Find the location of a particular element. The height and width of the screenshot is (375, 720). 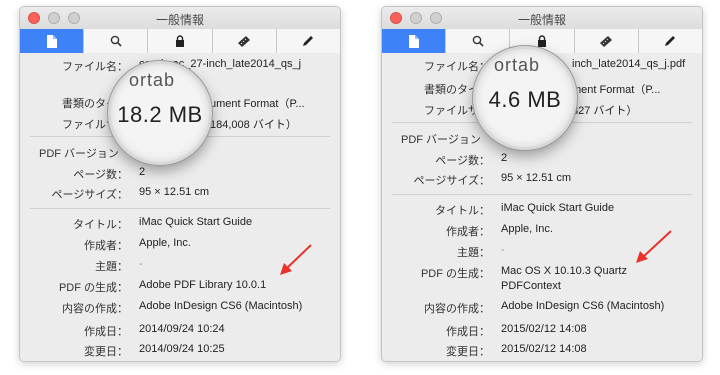

info-row-modified: 変更日： 2014/09/24 10:25 is located at coordinates (180, 351).